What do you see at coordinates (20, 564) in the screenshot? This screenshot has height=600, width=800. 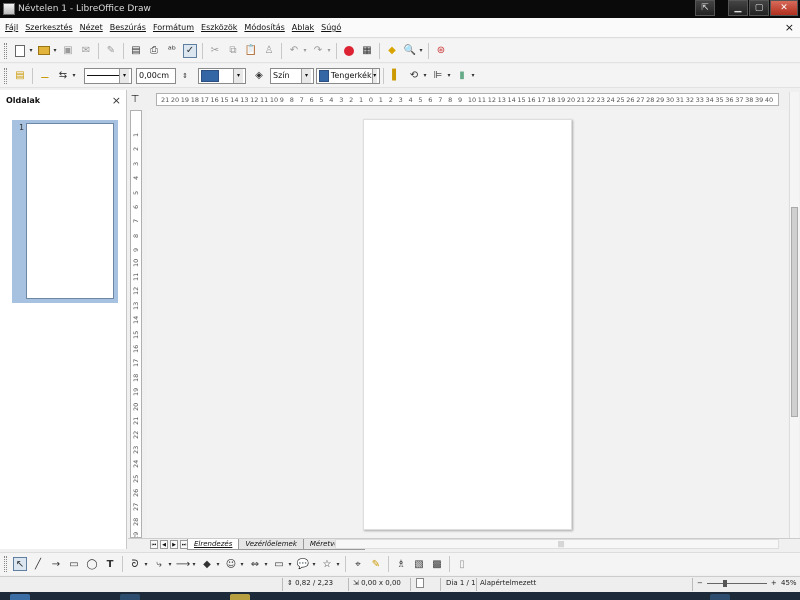 I see `select-icon: ↖` at bounding box center [20, 564].